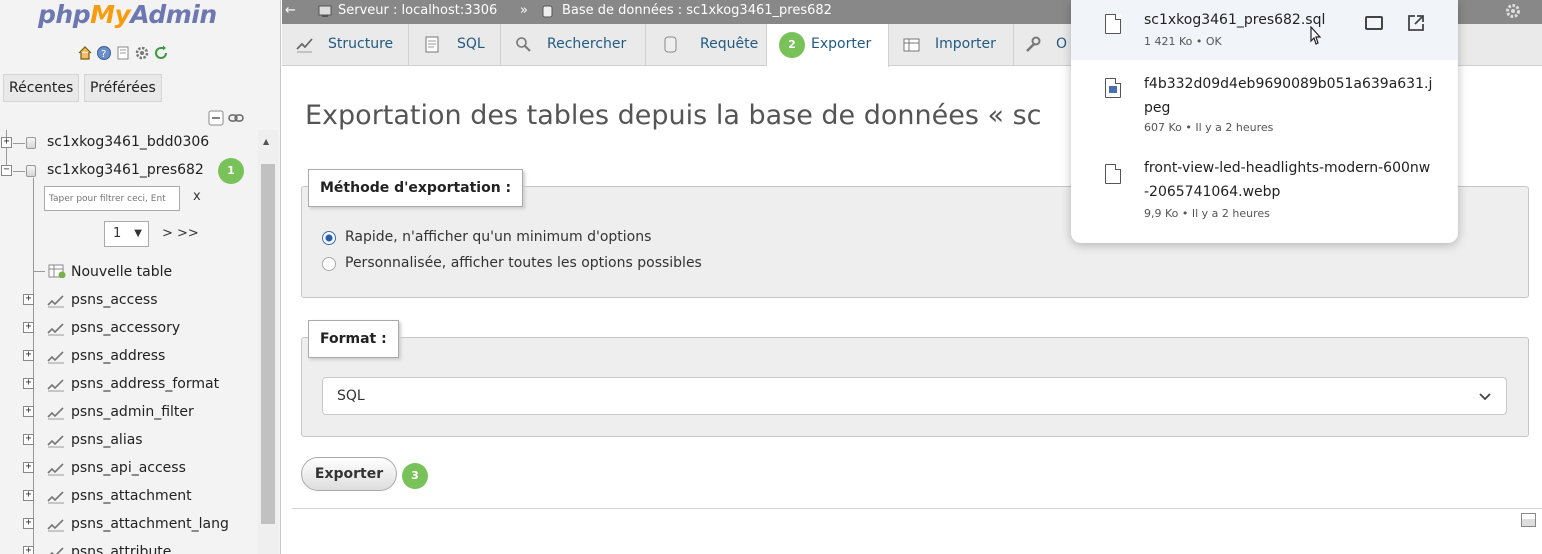 Image resolution: width=1542 pixels, height=554 pixels. Describe the element at coordinates (523, 44) in the screenshot. I see `search-icon` at that location.